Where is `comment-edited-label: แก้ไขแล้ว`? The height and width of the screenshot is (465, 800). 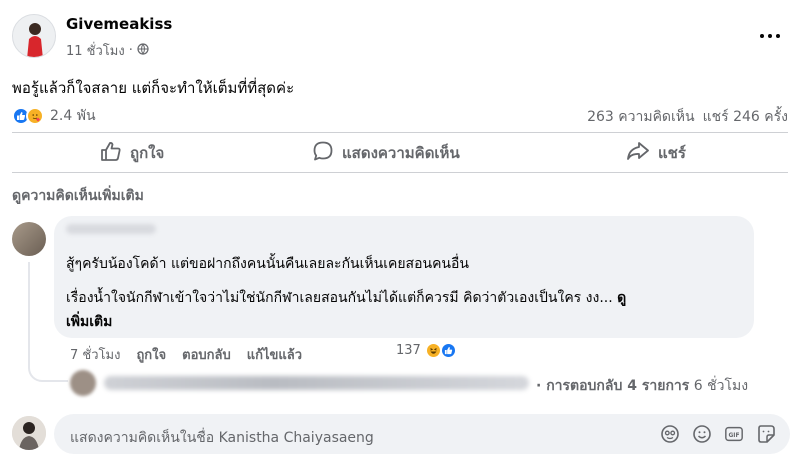 comment-edited-label: แก้ไขแล้ว is located at coordinates (274, 354).